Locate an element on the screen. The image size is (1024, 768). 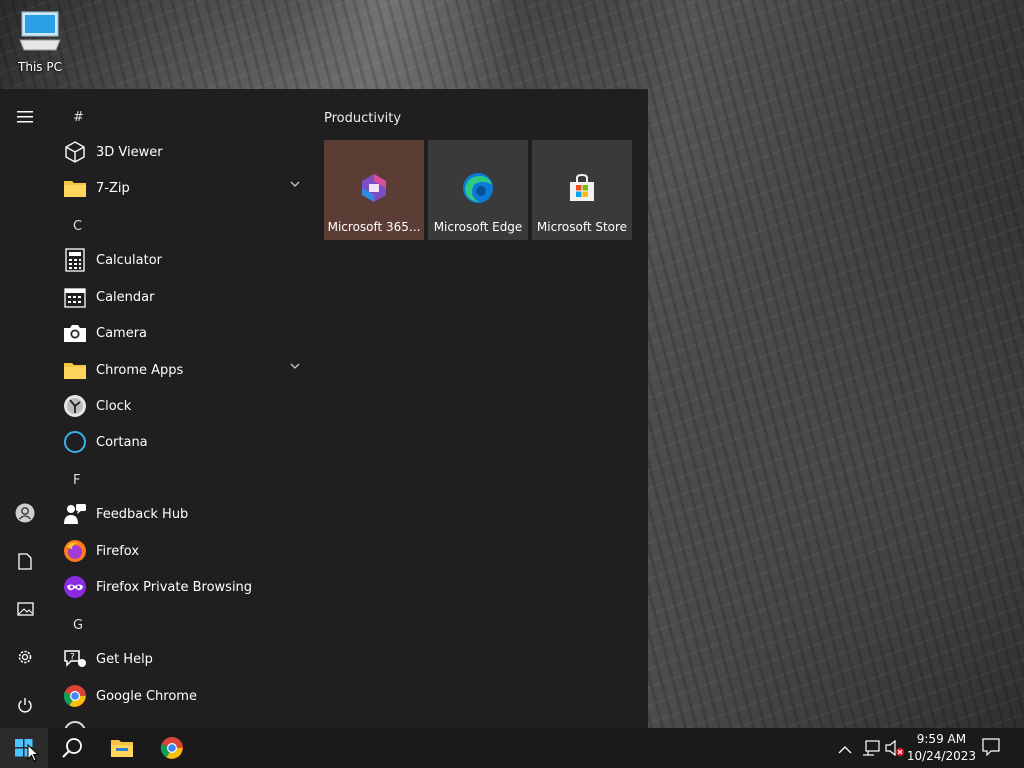
app-item-partial is located at coordinates (187, 721).